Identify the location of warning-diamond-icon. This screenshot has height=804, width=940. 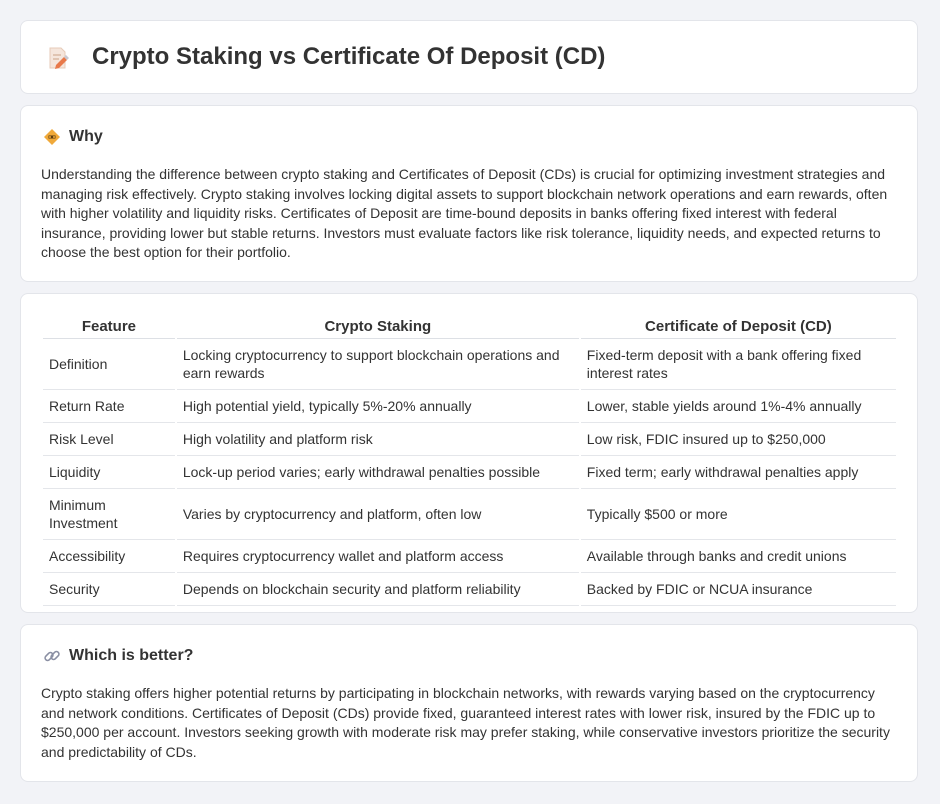
(52, 137).